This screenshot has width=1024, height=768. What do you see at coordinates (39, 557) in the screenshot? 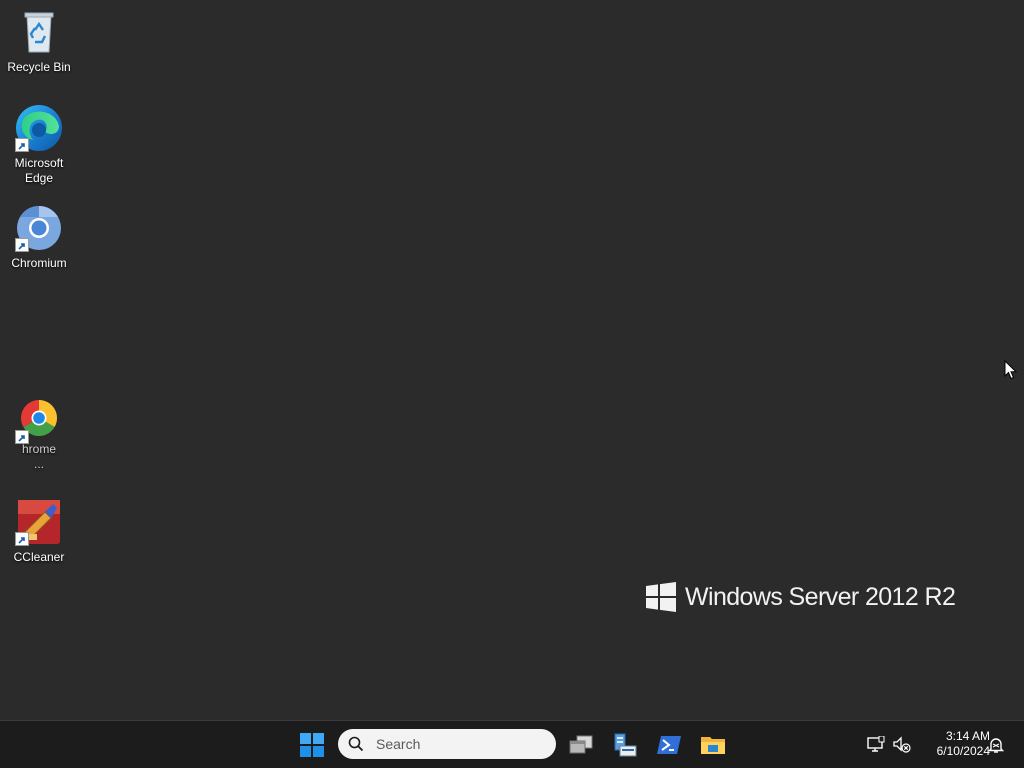
I see `desktop-icon-label: CCleaner` at bounding box center [39, 557].